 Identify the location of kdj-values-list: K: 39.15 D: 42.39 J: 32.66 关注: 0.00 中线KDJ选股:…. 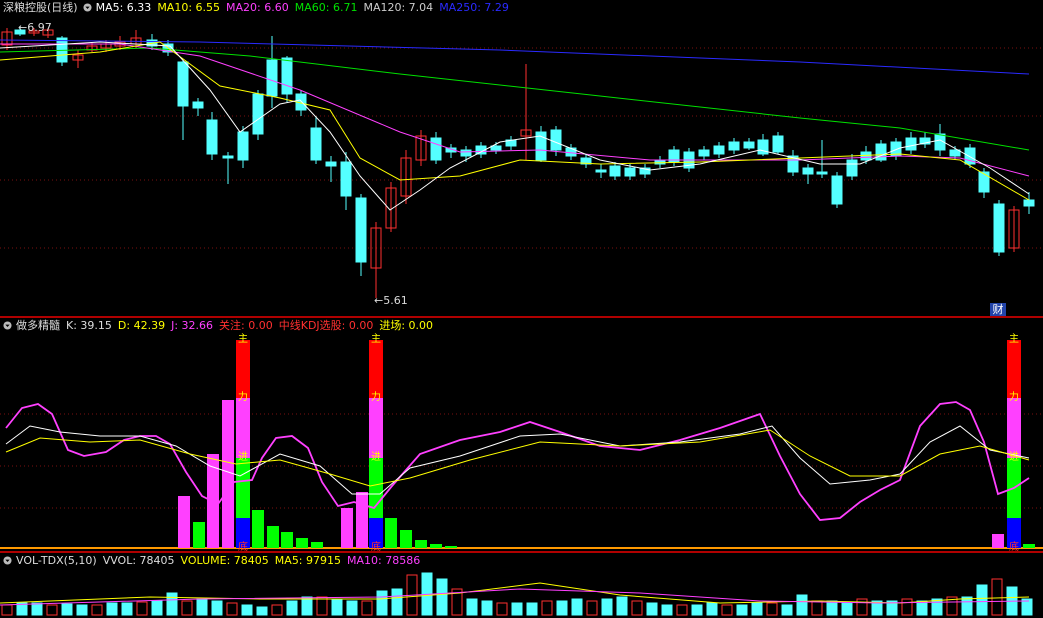
(252, 325).